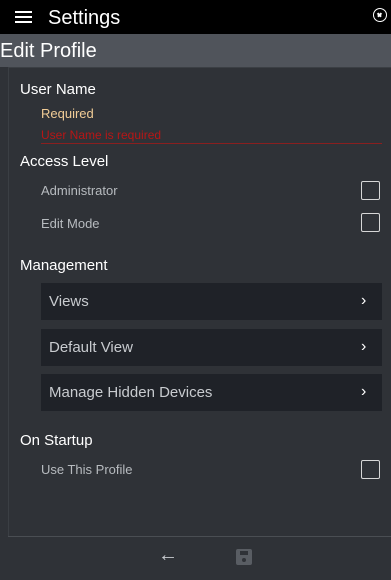 This screenshot has height=580, width=391. Describe the element at coordinates (131, 392) in the screenshot. I see `manage-hidden-devices-label: Manage Hidden Devices` at that location.